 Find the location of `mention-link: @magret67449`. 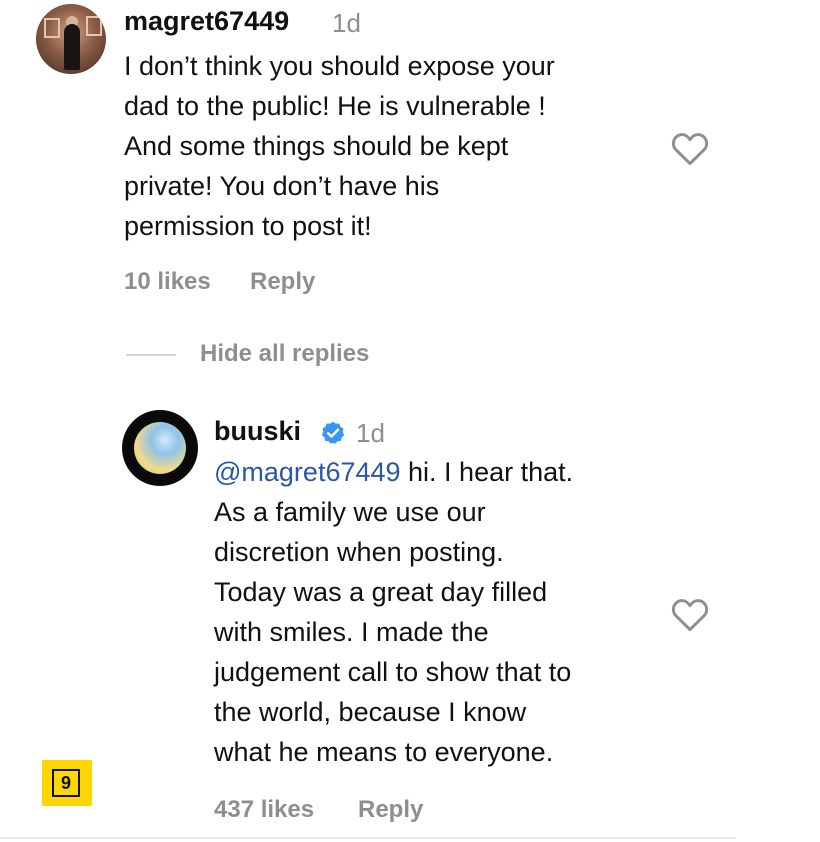

mention-link: @magret67449 is located at coordinates (307, 472).